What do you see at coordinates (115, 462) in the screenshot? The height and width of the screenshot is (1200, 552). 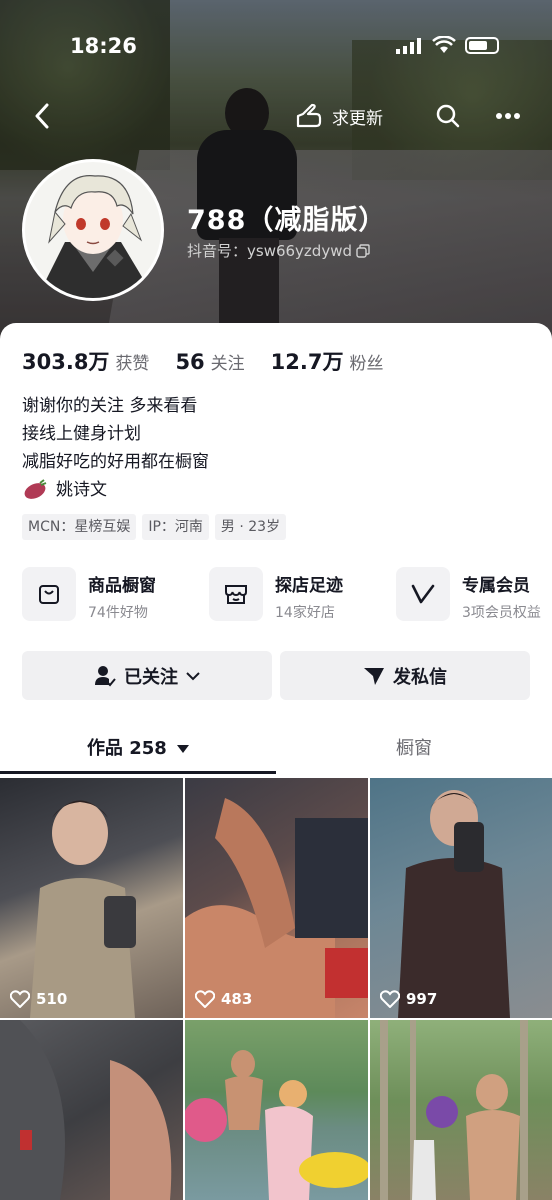 I see `bio-line: 减脂好吃的好用都在橱窗` at bounding box center [115, 462].